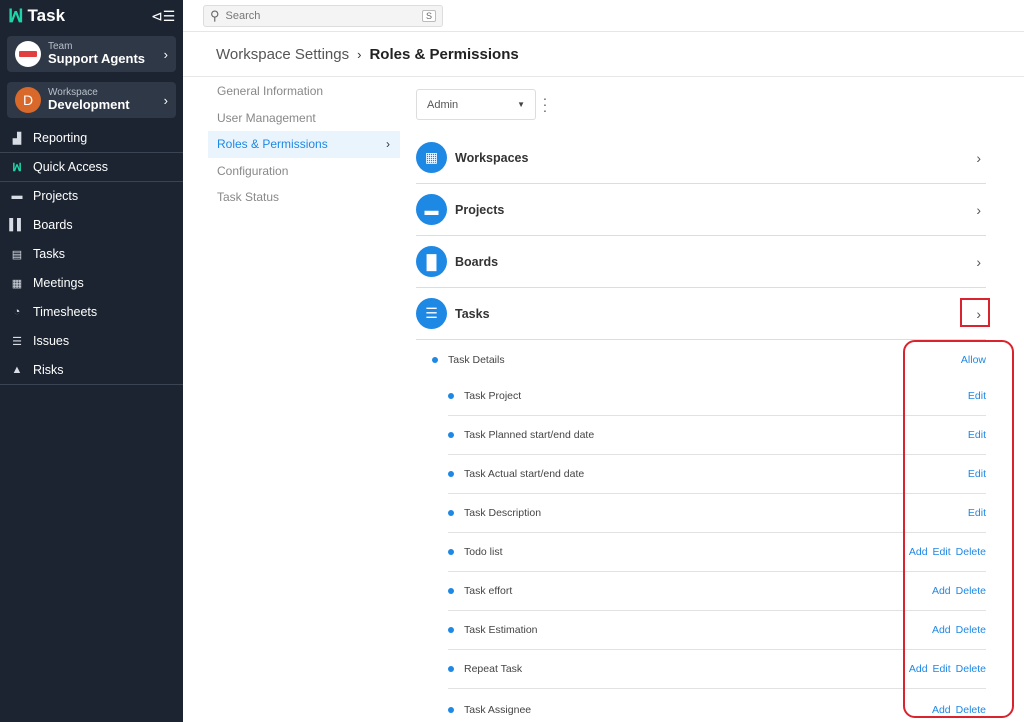 This screenshot has height=722, width=1024. I want to click on board-icon: ▌▌, so click(17, 225).